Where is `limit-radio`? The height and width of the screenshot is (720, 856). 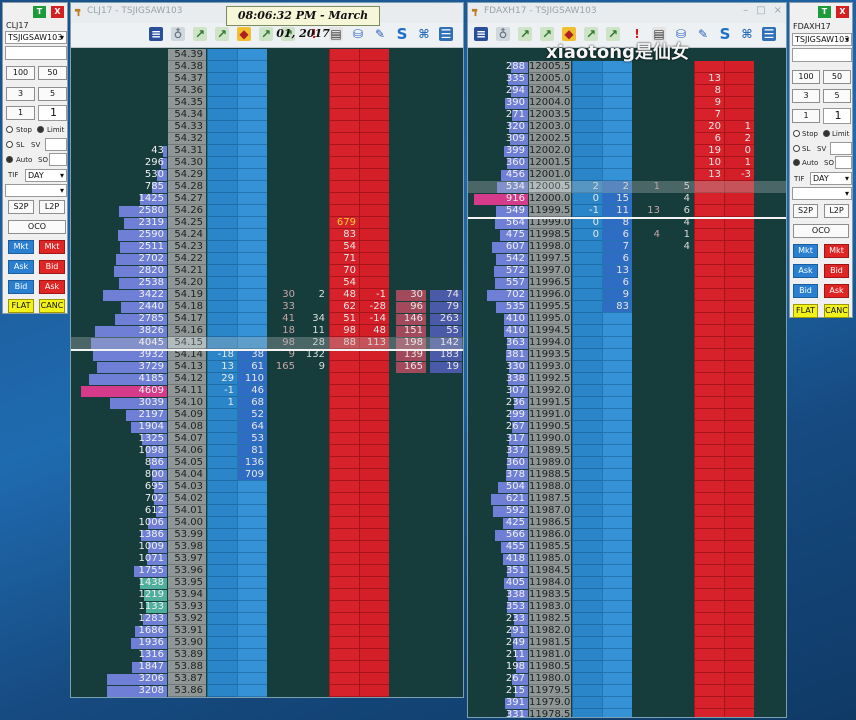 limit-radio is located at coordinates (40, 129).